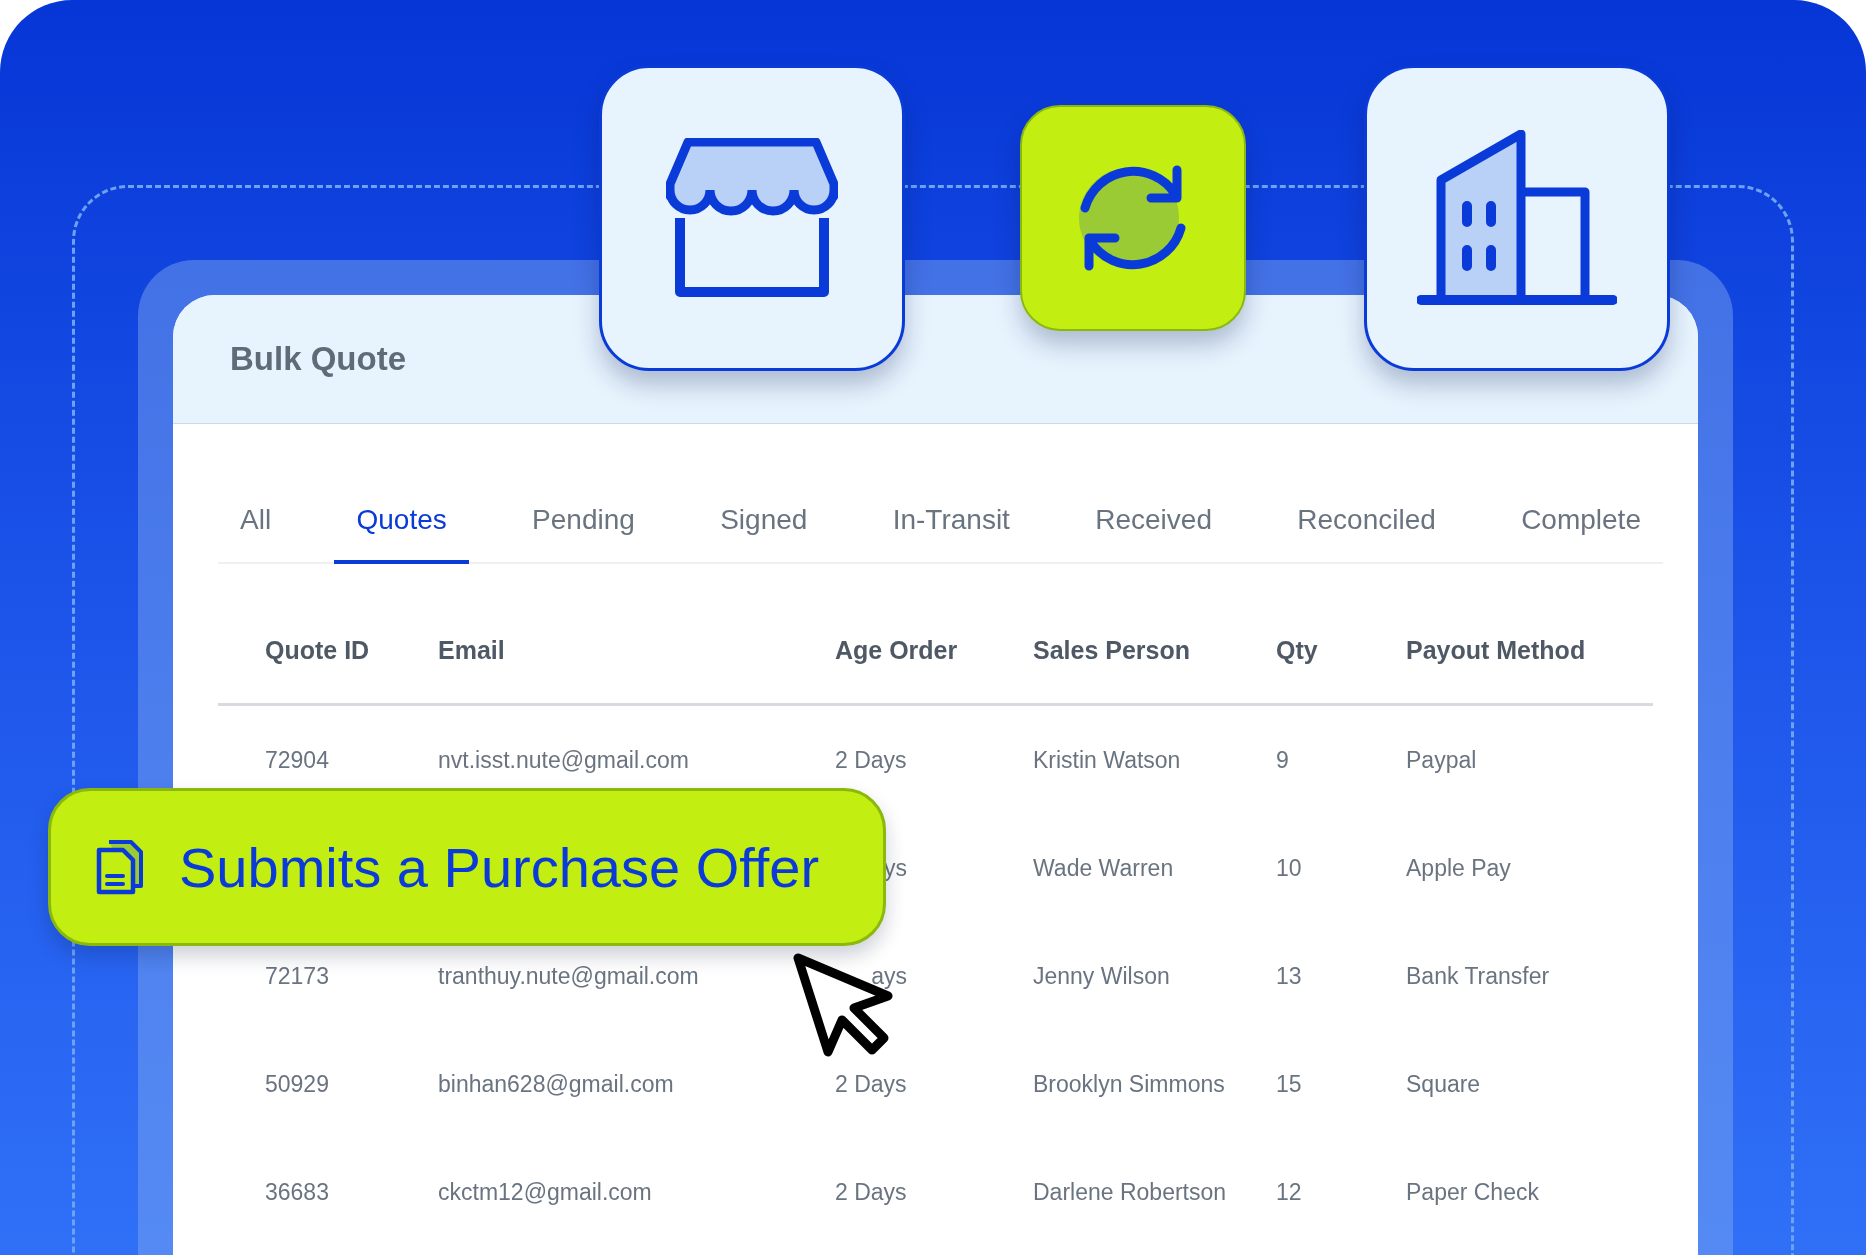 This screenshot has height=1255, width=1866. Describe the element at coordinates (297, 759) in the screenshot. I see `table-cell: 72904` at that location.